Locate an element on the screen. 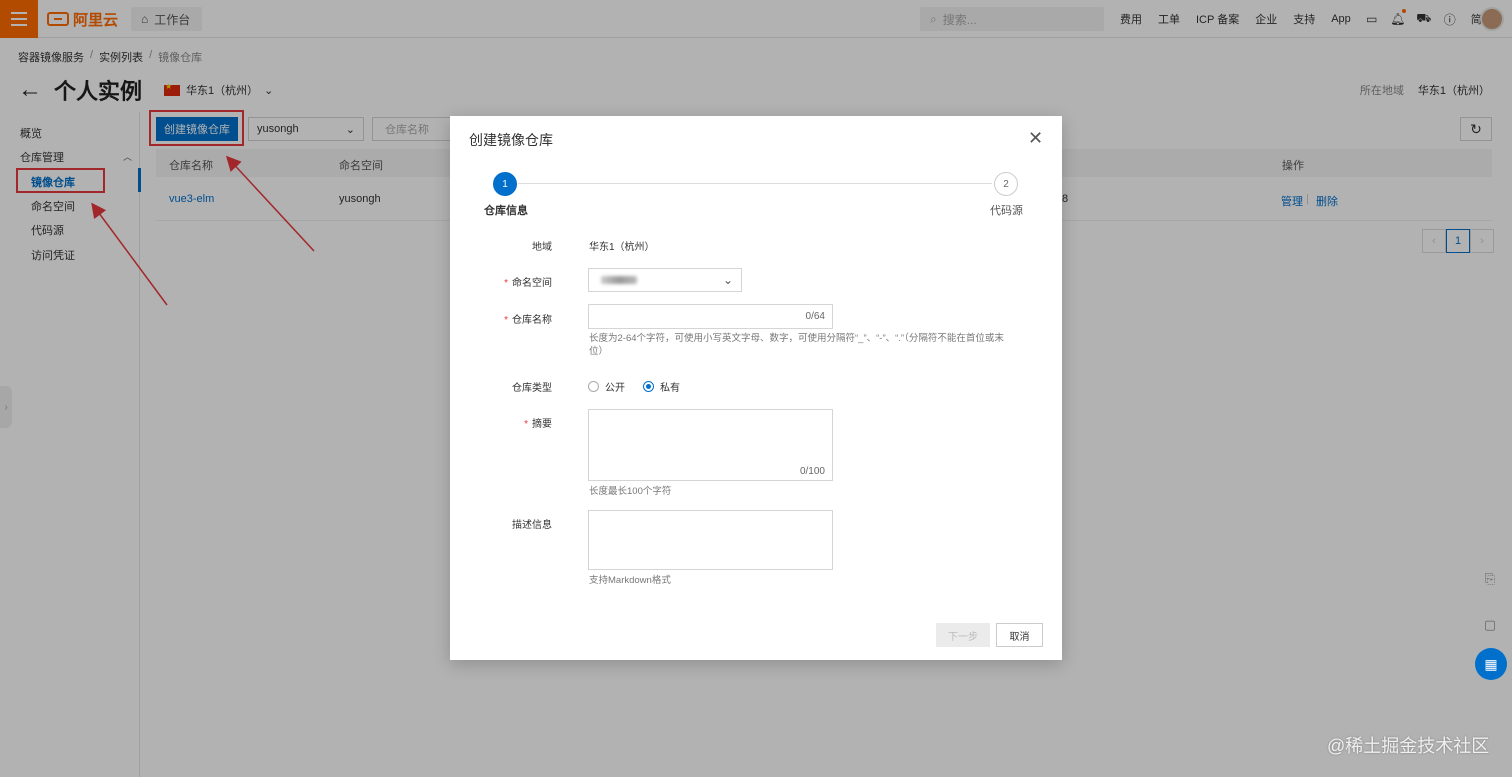 This screenshot has width=1512, height=777. apps-grid-icon: ▦ is located at coordinates (1491, 664).